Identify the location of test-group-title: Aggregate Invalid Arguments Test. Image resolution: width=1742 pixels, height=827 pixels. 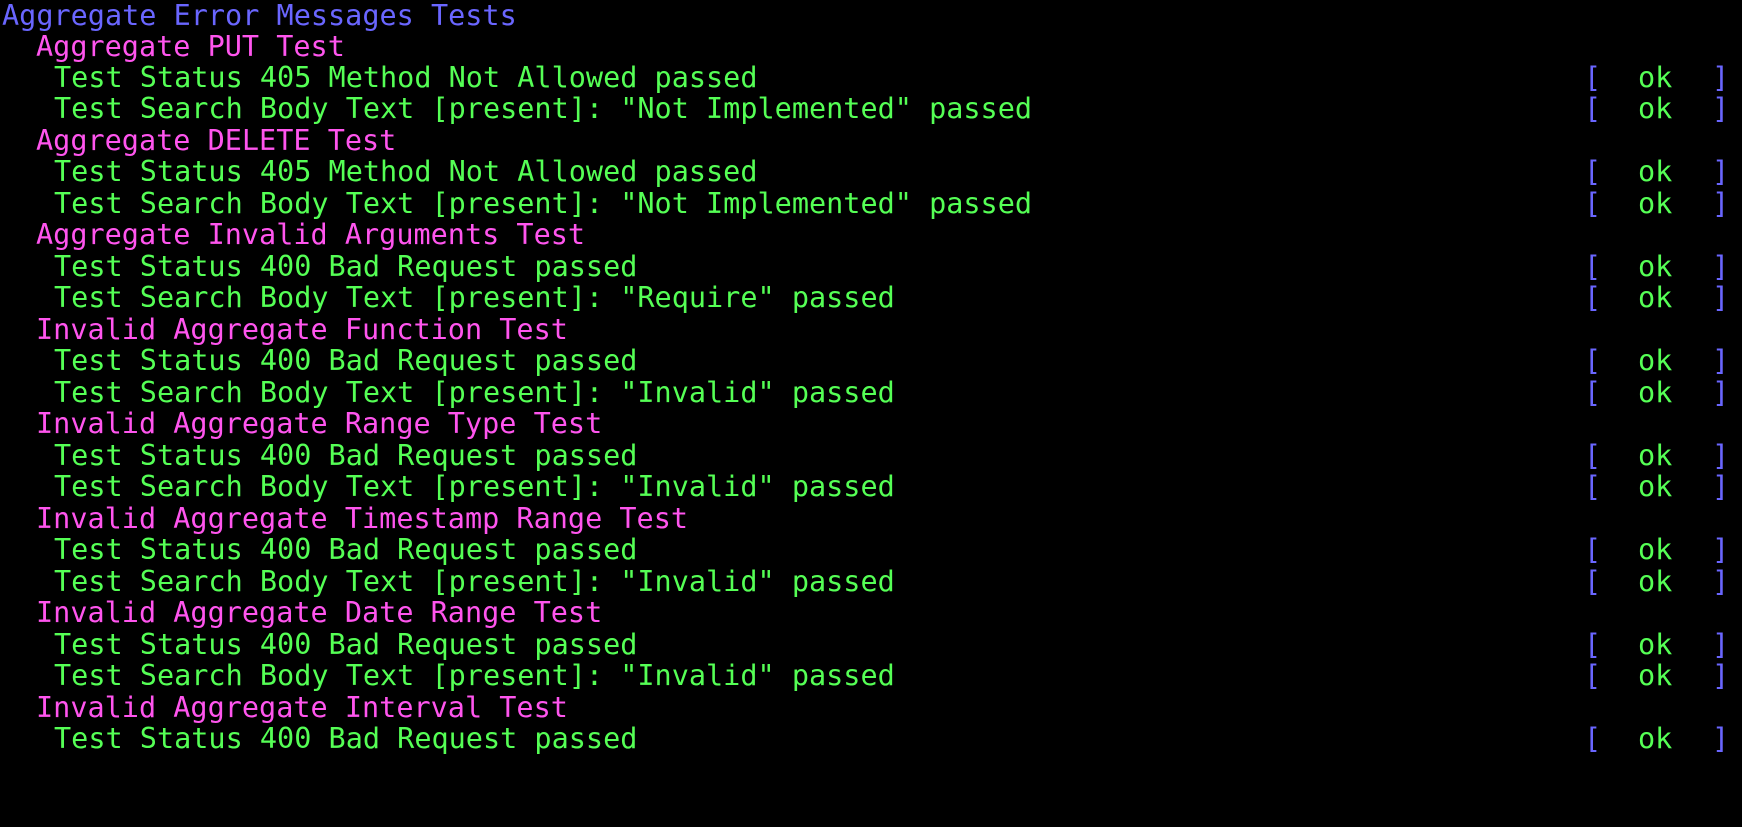
(311, 234).